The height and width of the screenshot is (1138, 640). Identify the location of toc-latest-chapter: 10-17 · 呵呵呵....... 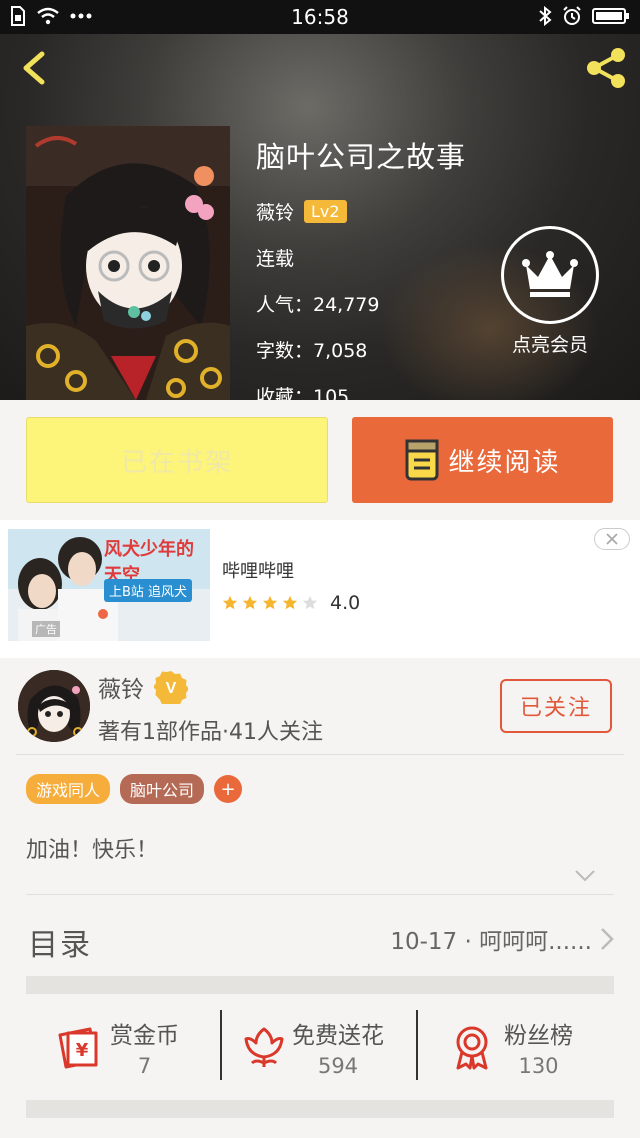
(491, 942).